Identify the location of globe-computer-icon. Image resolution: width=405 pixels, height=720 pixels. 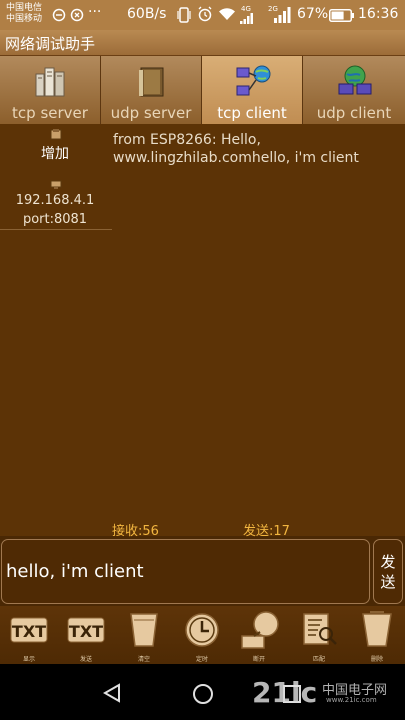
(355, 80).